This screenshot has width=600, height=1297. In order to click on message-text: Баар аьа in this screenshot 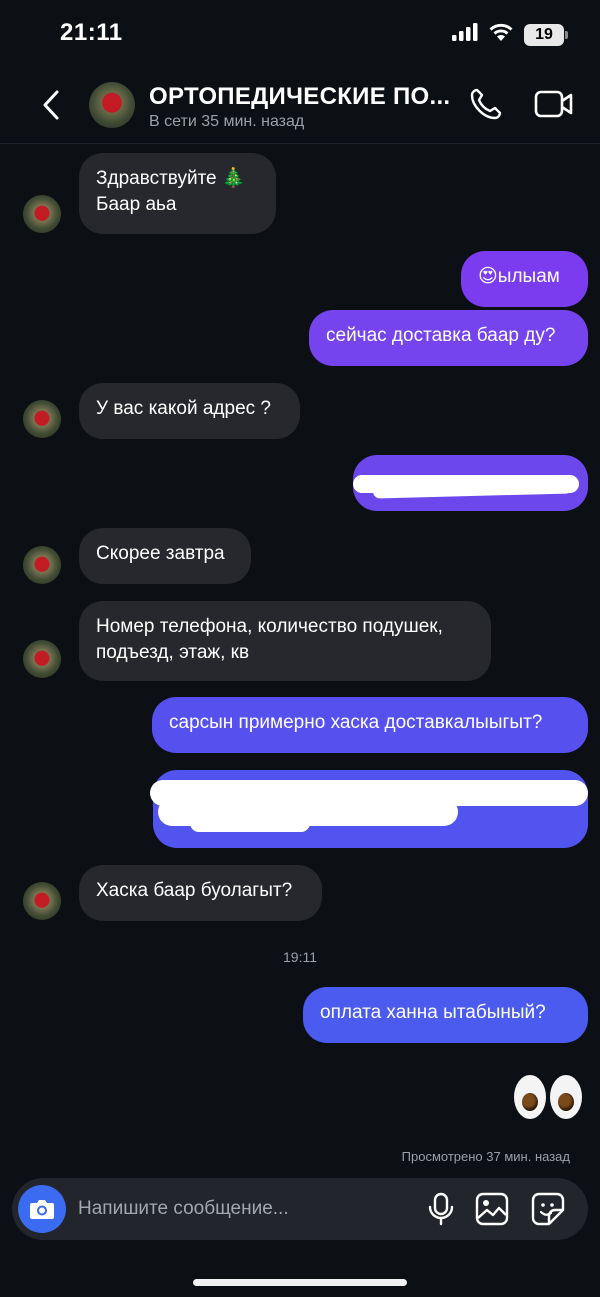, I will do `click(136, 204)`.